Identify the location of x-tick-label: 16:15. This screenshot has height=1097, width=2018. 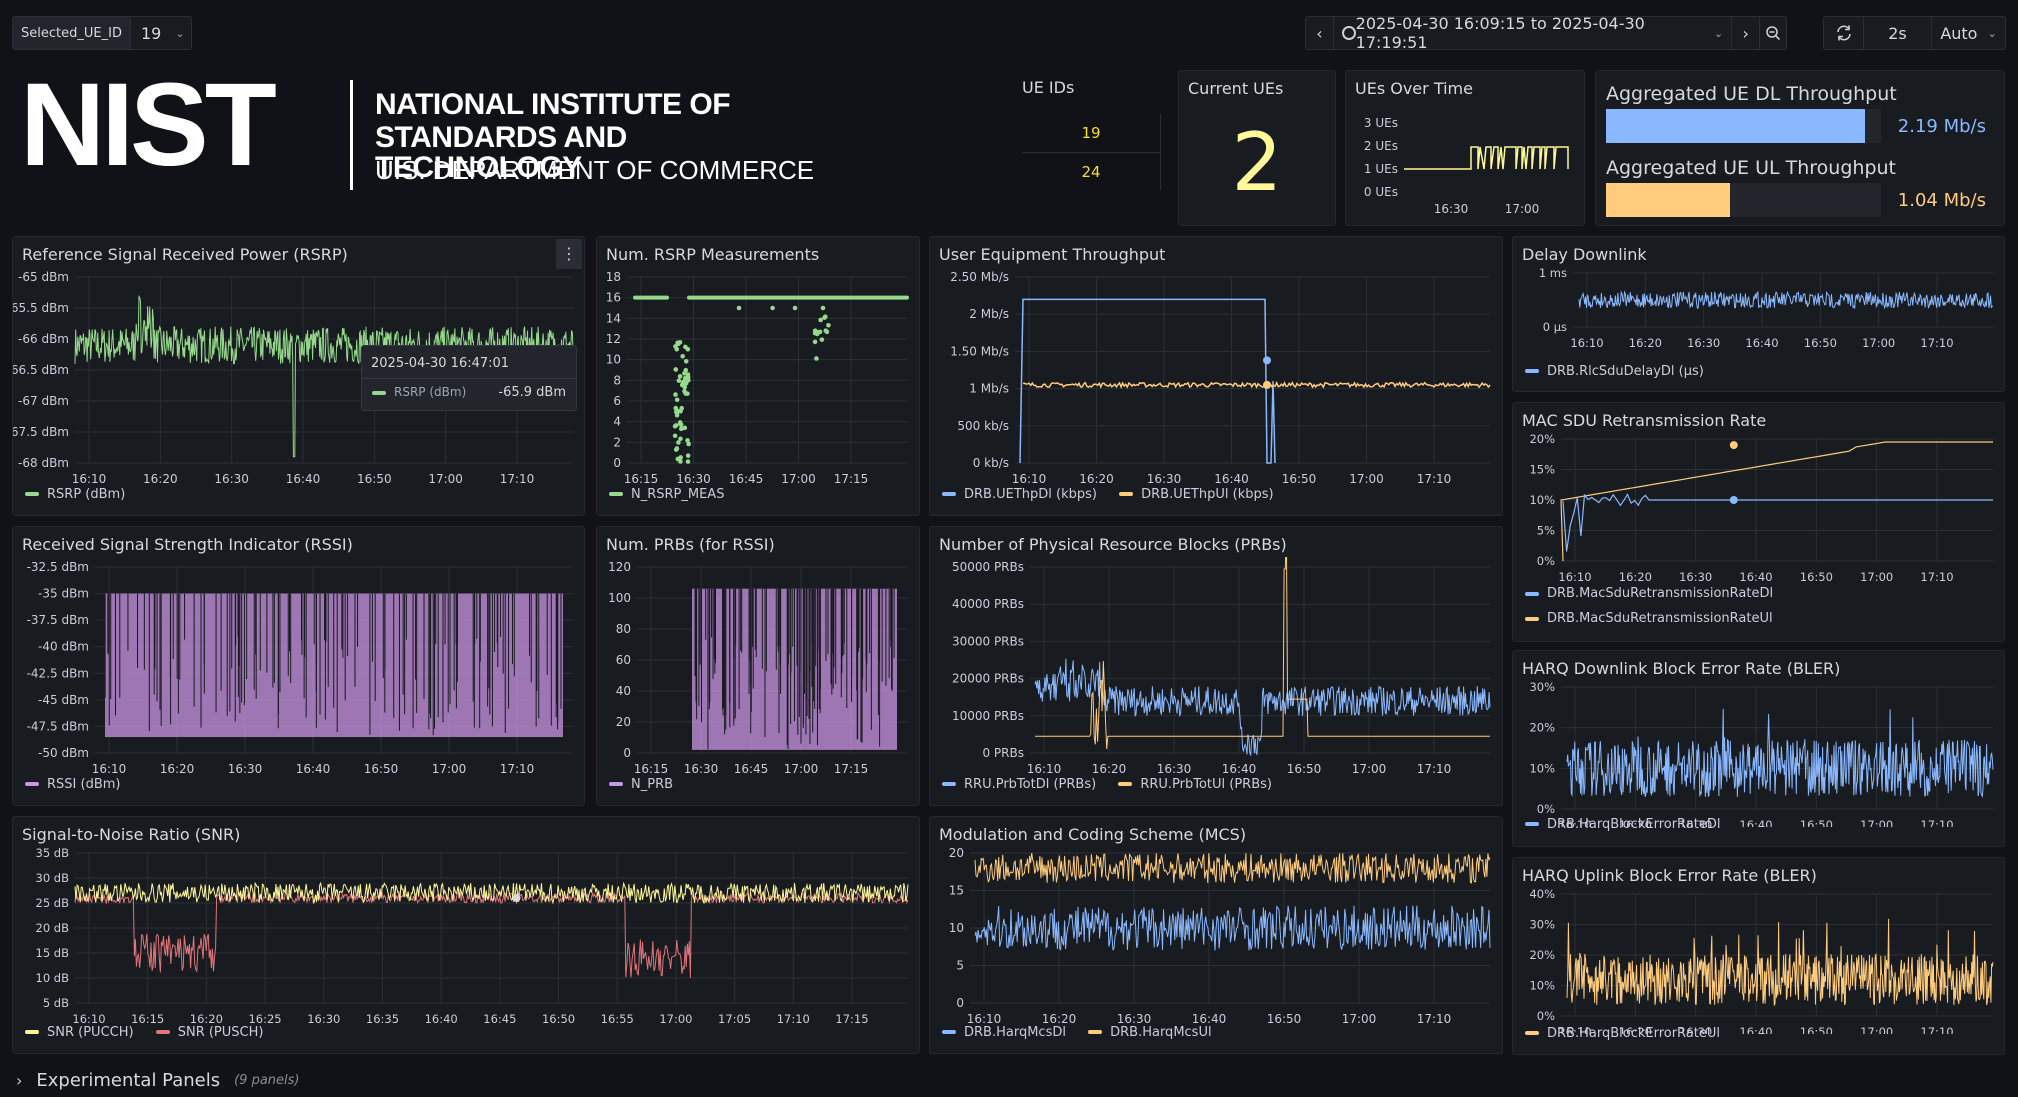
(641, 479).